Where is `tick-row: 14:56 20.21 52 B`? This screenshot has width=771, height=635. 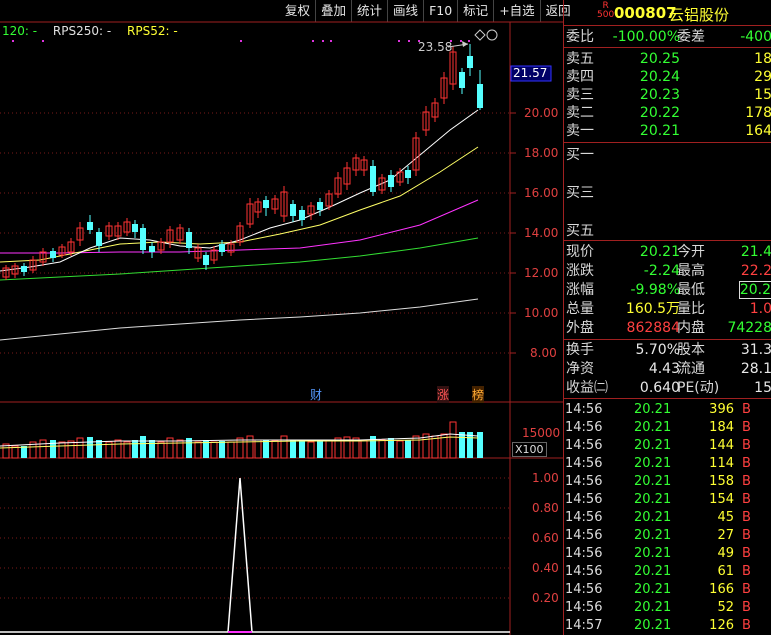 tick-row: 14:56 20.21 52 B is located at coordinates (667, 608).